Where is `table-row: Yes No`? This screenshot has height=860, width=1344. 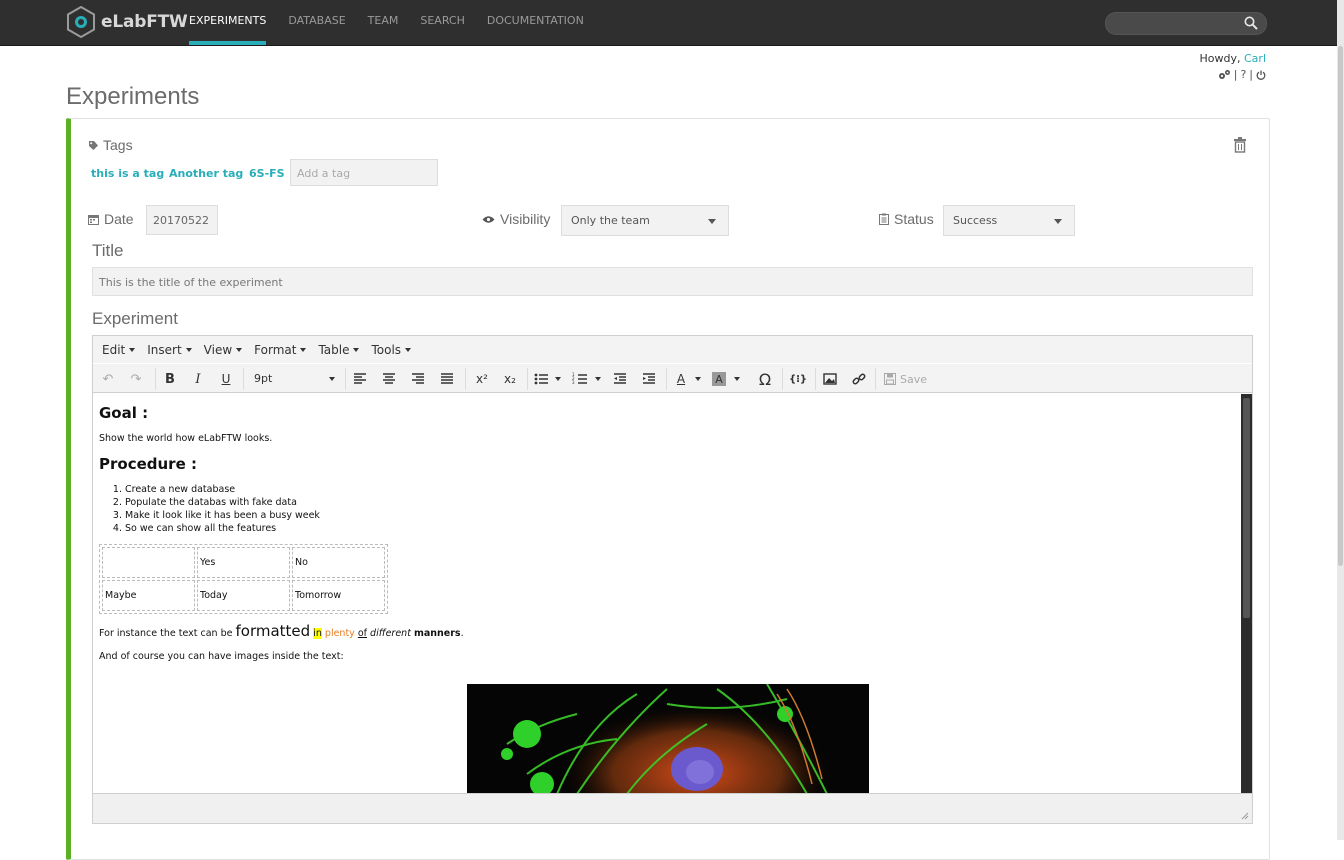
table-row: Yes No is located at coordinates (243, 562).